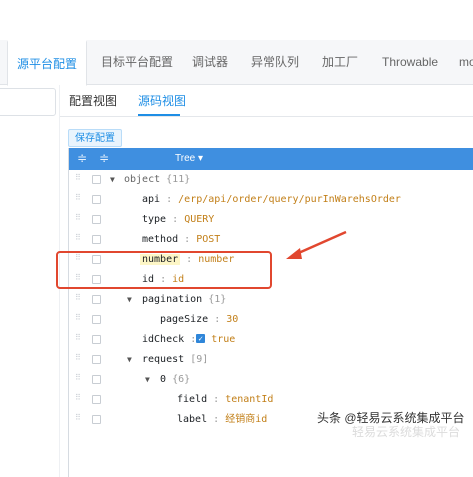 The width and height of the screenshot is (473, 477). Describe the element at coordinates (172, 299) in the screenshot. I see `tree-key: pagination` at that location.